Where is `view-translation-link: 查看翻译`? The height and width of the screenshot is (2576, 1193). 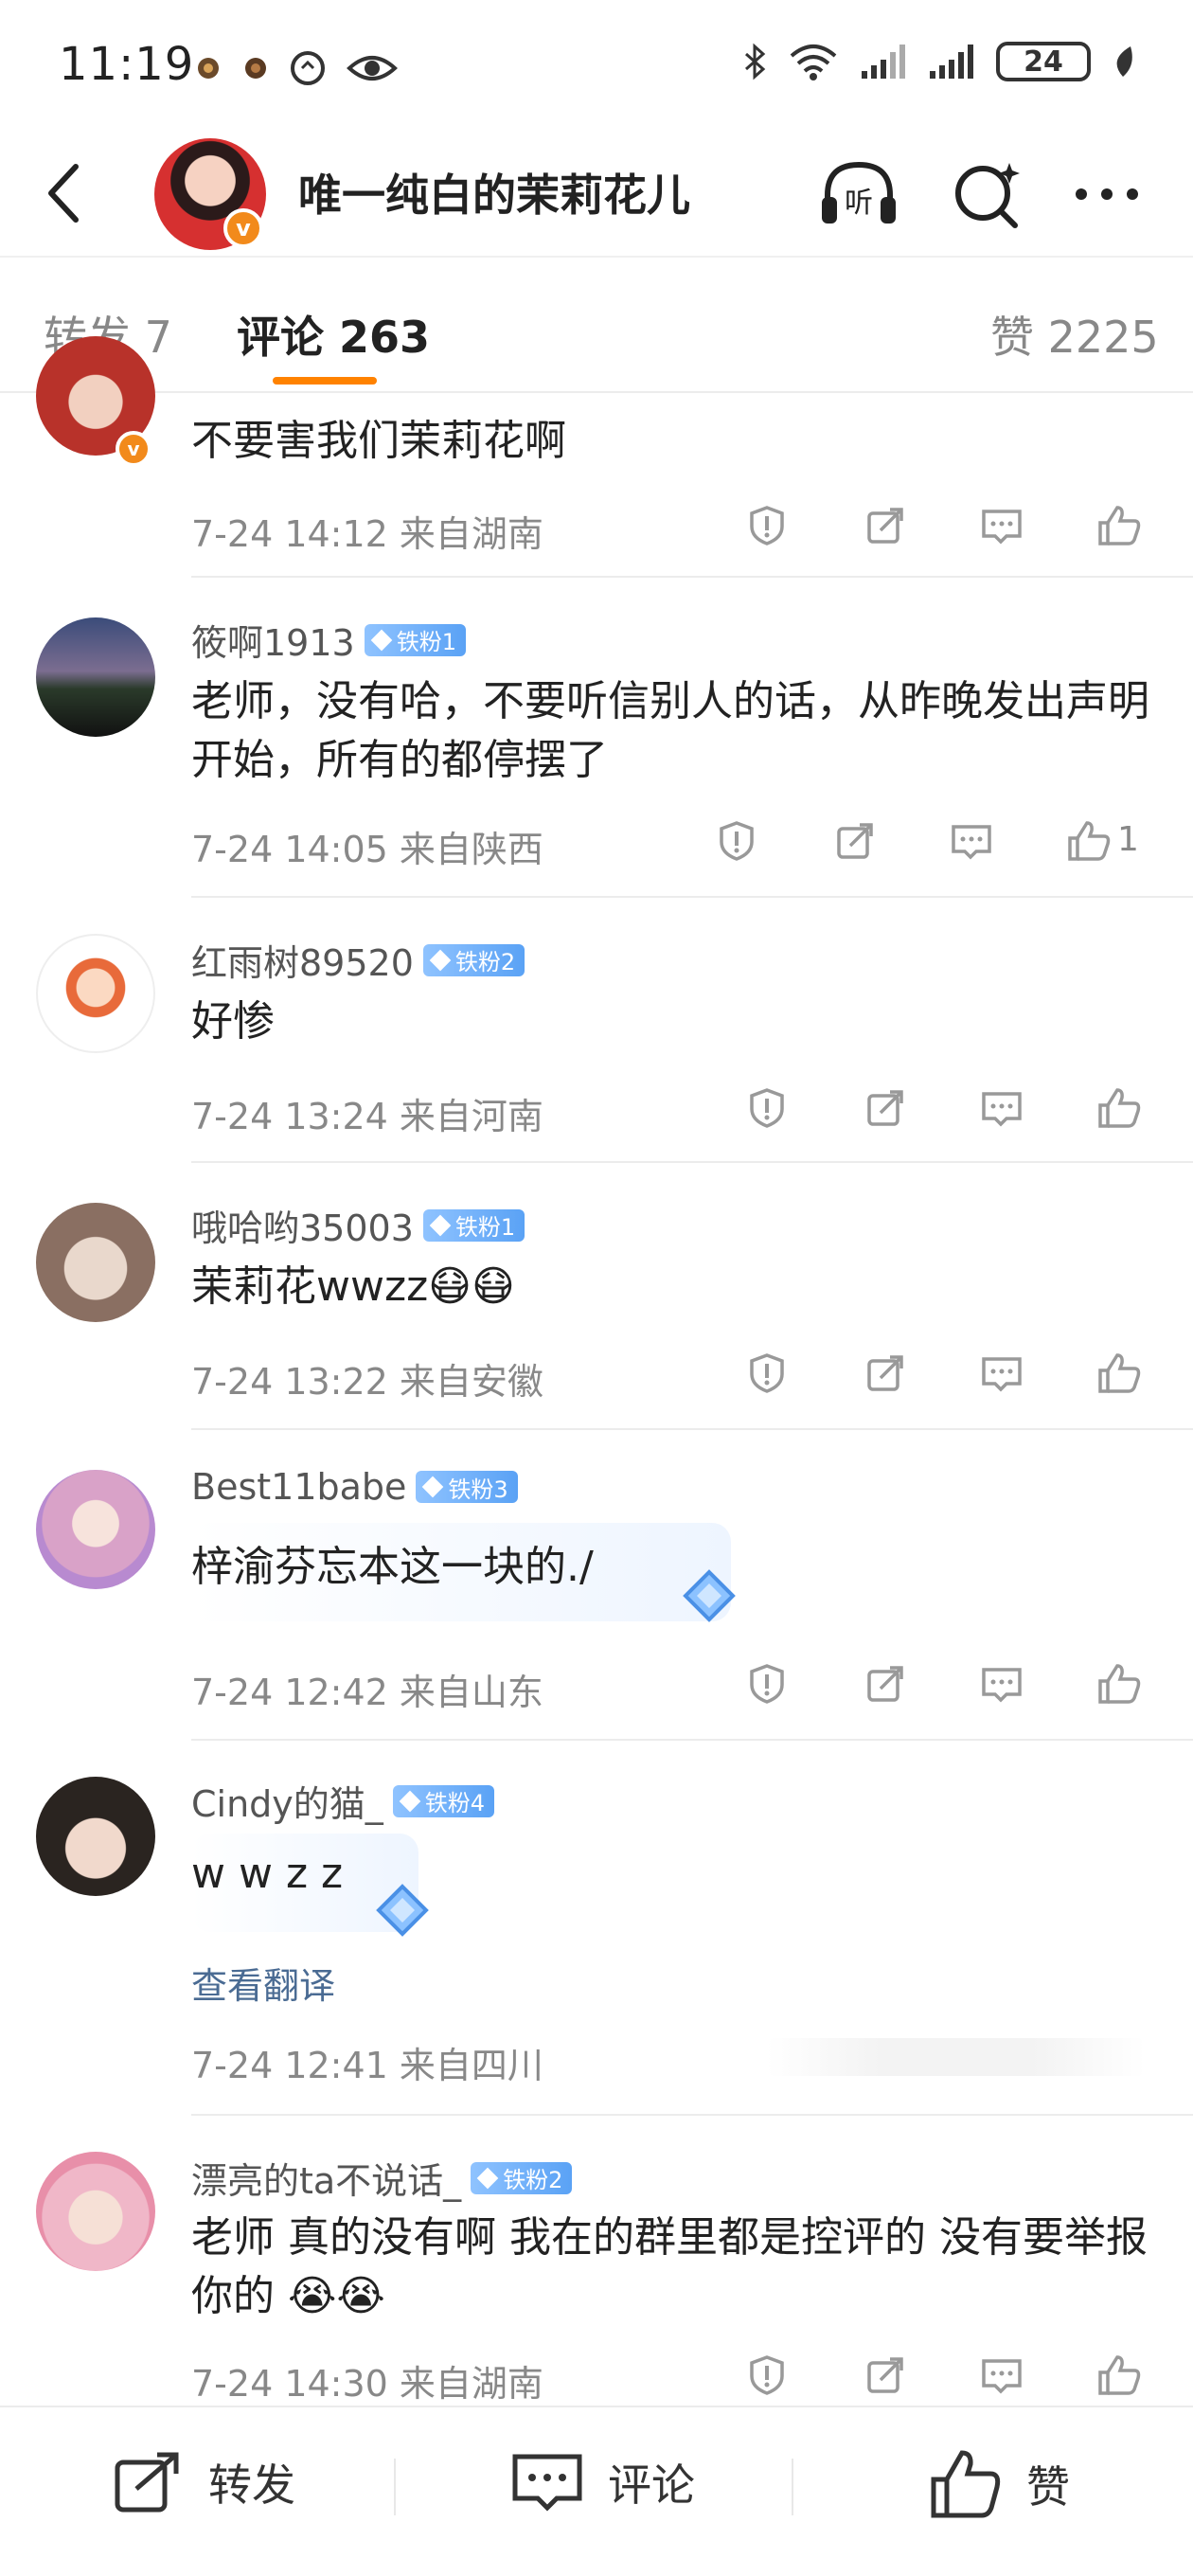
view-translation-link: 查看翻译 is located at coordinates (263, 1983).